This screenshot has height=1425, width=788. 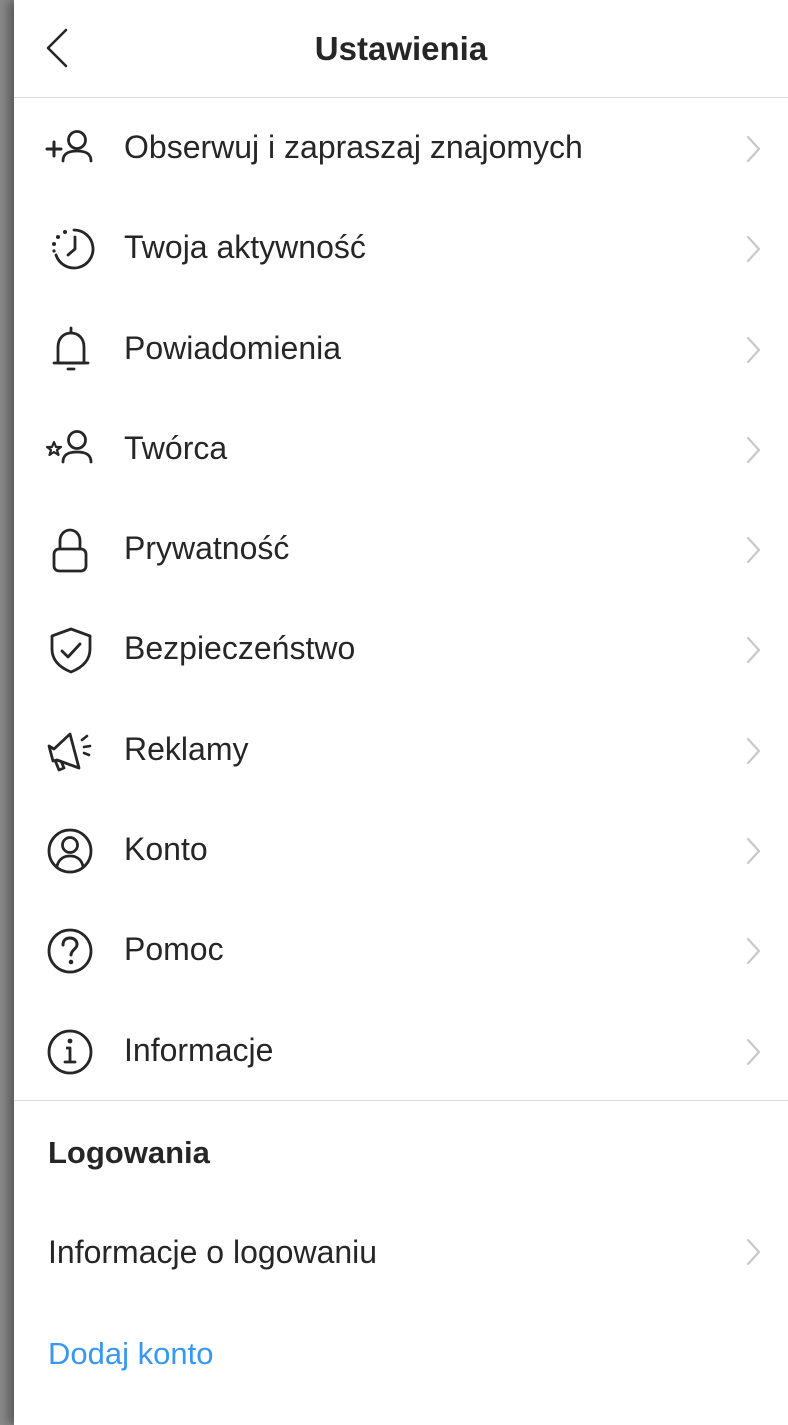 I want to click on menu-item-label: Informacje, so click(x=199, y=1049).